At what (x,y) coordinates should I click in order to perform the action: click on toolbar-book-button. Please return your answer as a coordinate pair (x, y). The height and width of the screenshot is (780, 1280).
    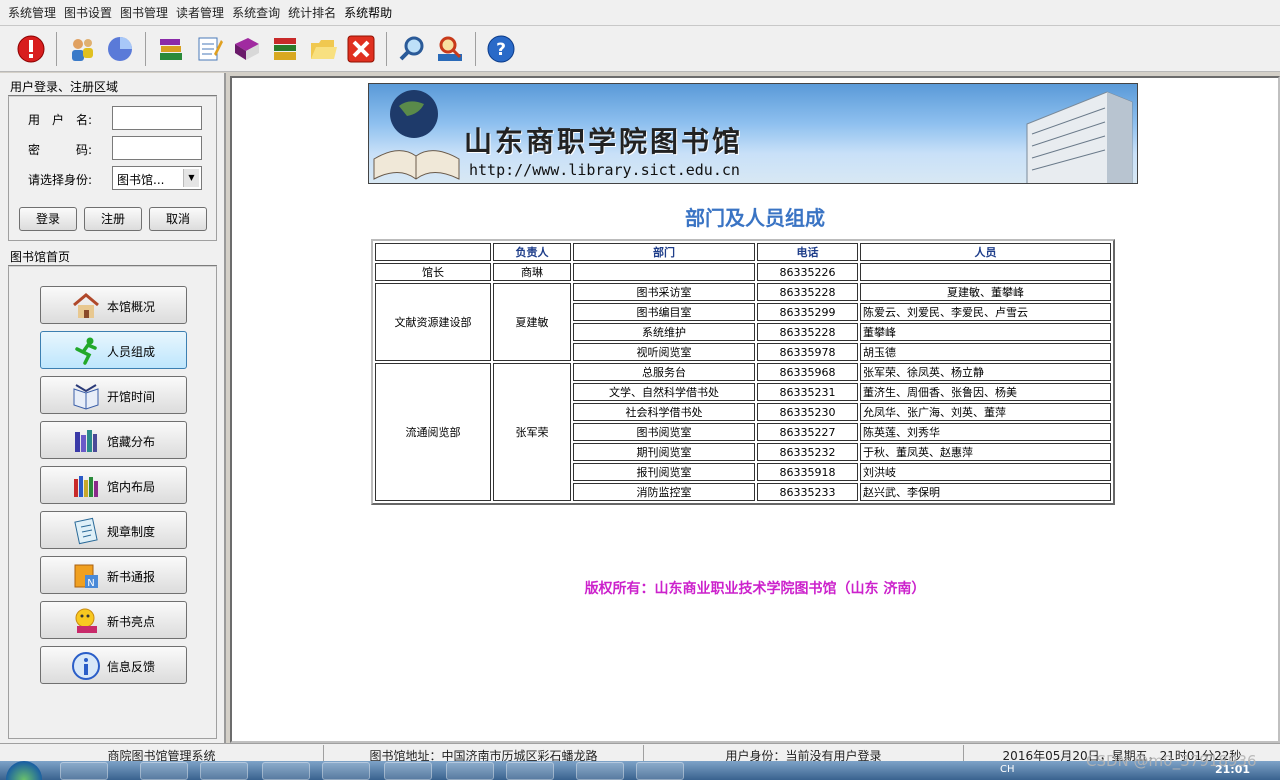
    Looking at the image, I should click on (247, 49).